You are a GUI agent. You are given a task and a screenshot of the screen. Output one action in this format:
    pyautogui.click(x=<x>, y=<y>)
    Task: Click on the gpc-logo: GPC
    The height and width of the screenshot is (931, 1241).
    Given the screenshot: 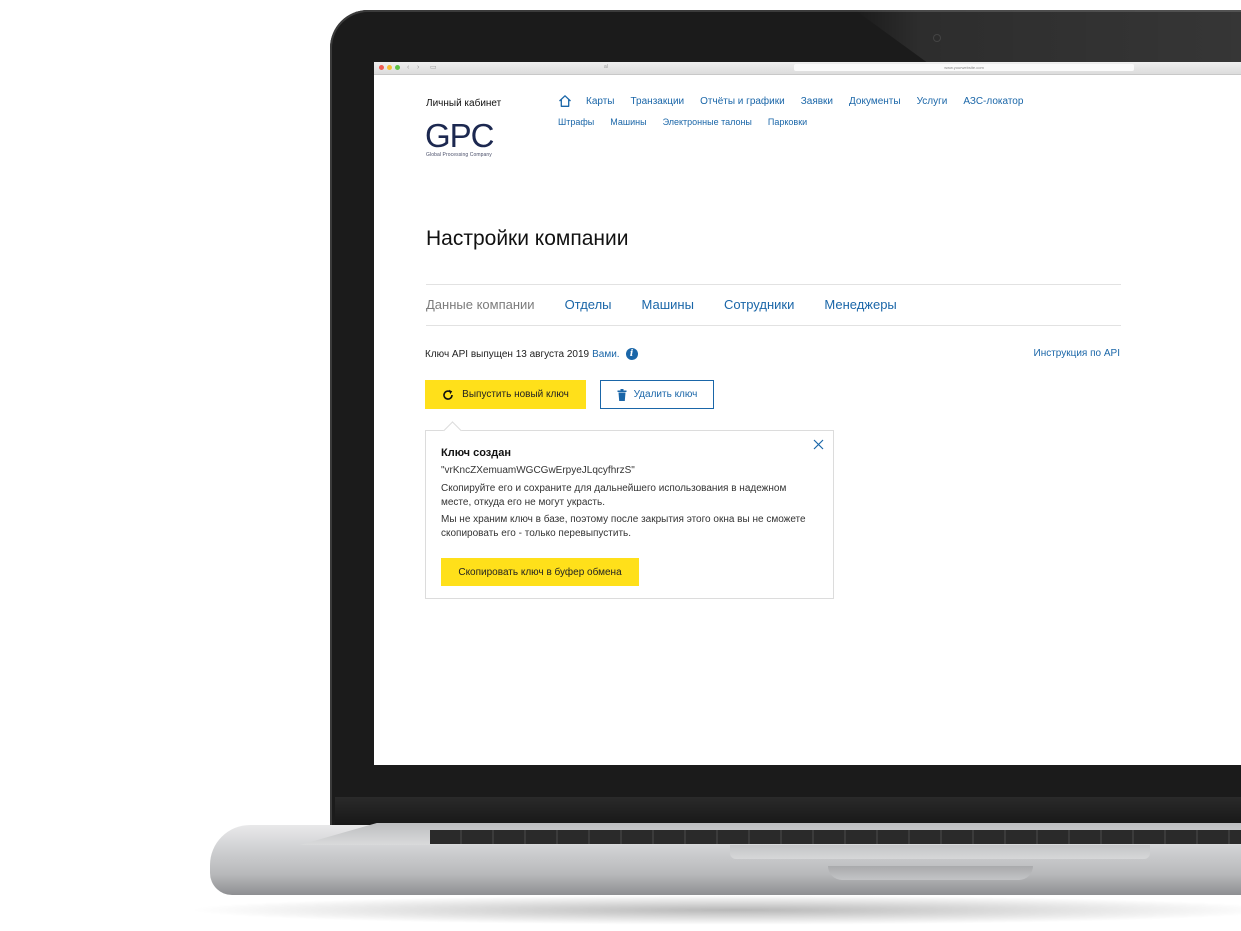 What is the action you would take?
    pyautogui.click(x=465, y=135)
    